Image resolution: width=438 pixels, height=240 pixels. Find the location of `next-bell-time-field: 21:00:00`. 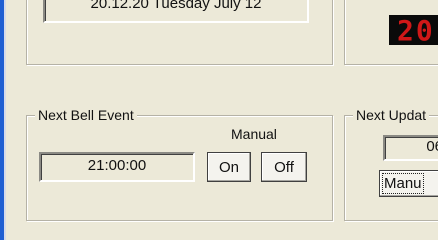

next-bell-time-field: 21:00:00 is located at coordinates (117, 167).